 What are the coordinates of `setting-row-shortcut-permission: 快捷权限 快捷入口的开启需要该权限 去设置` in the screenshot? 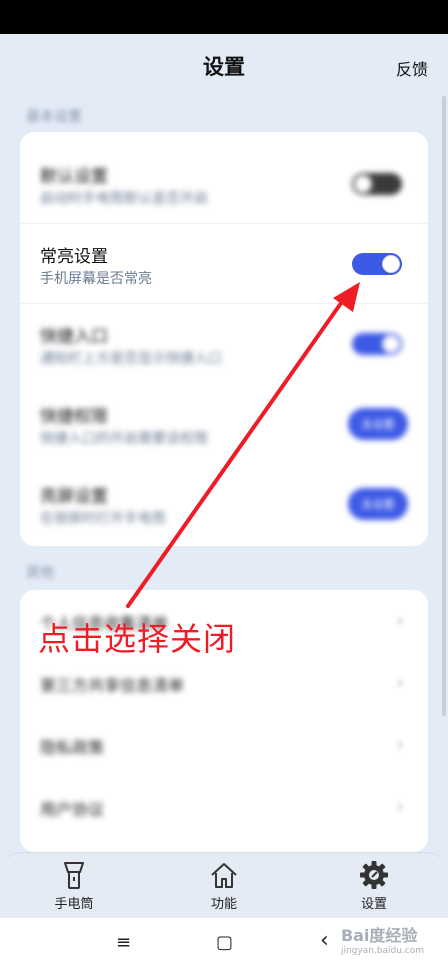 It's located at (224, 424).